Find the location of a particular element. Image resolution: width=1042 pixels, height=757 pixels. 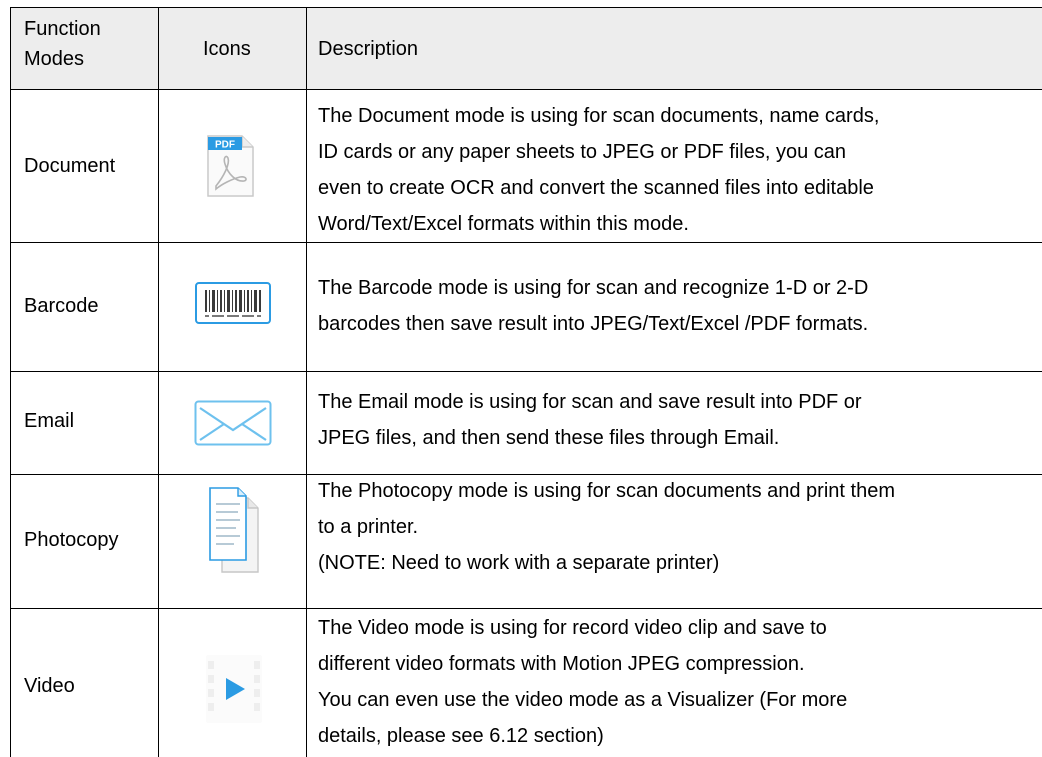

description-line: details, please see 6.12 section) is located at coordinates (461, 736).